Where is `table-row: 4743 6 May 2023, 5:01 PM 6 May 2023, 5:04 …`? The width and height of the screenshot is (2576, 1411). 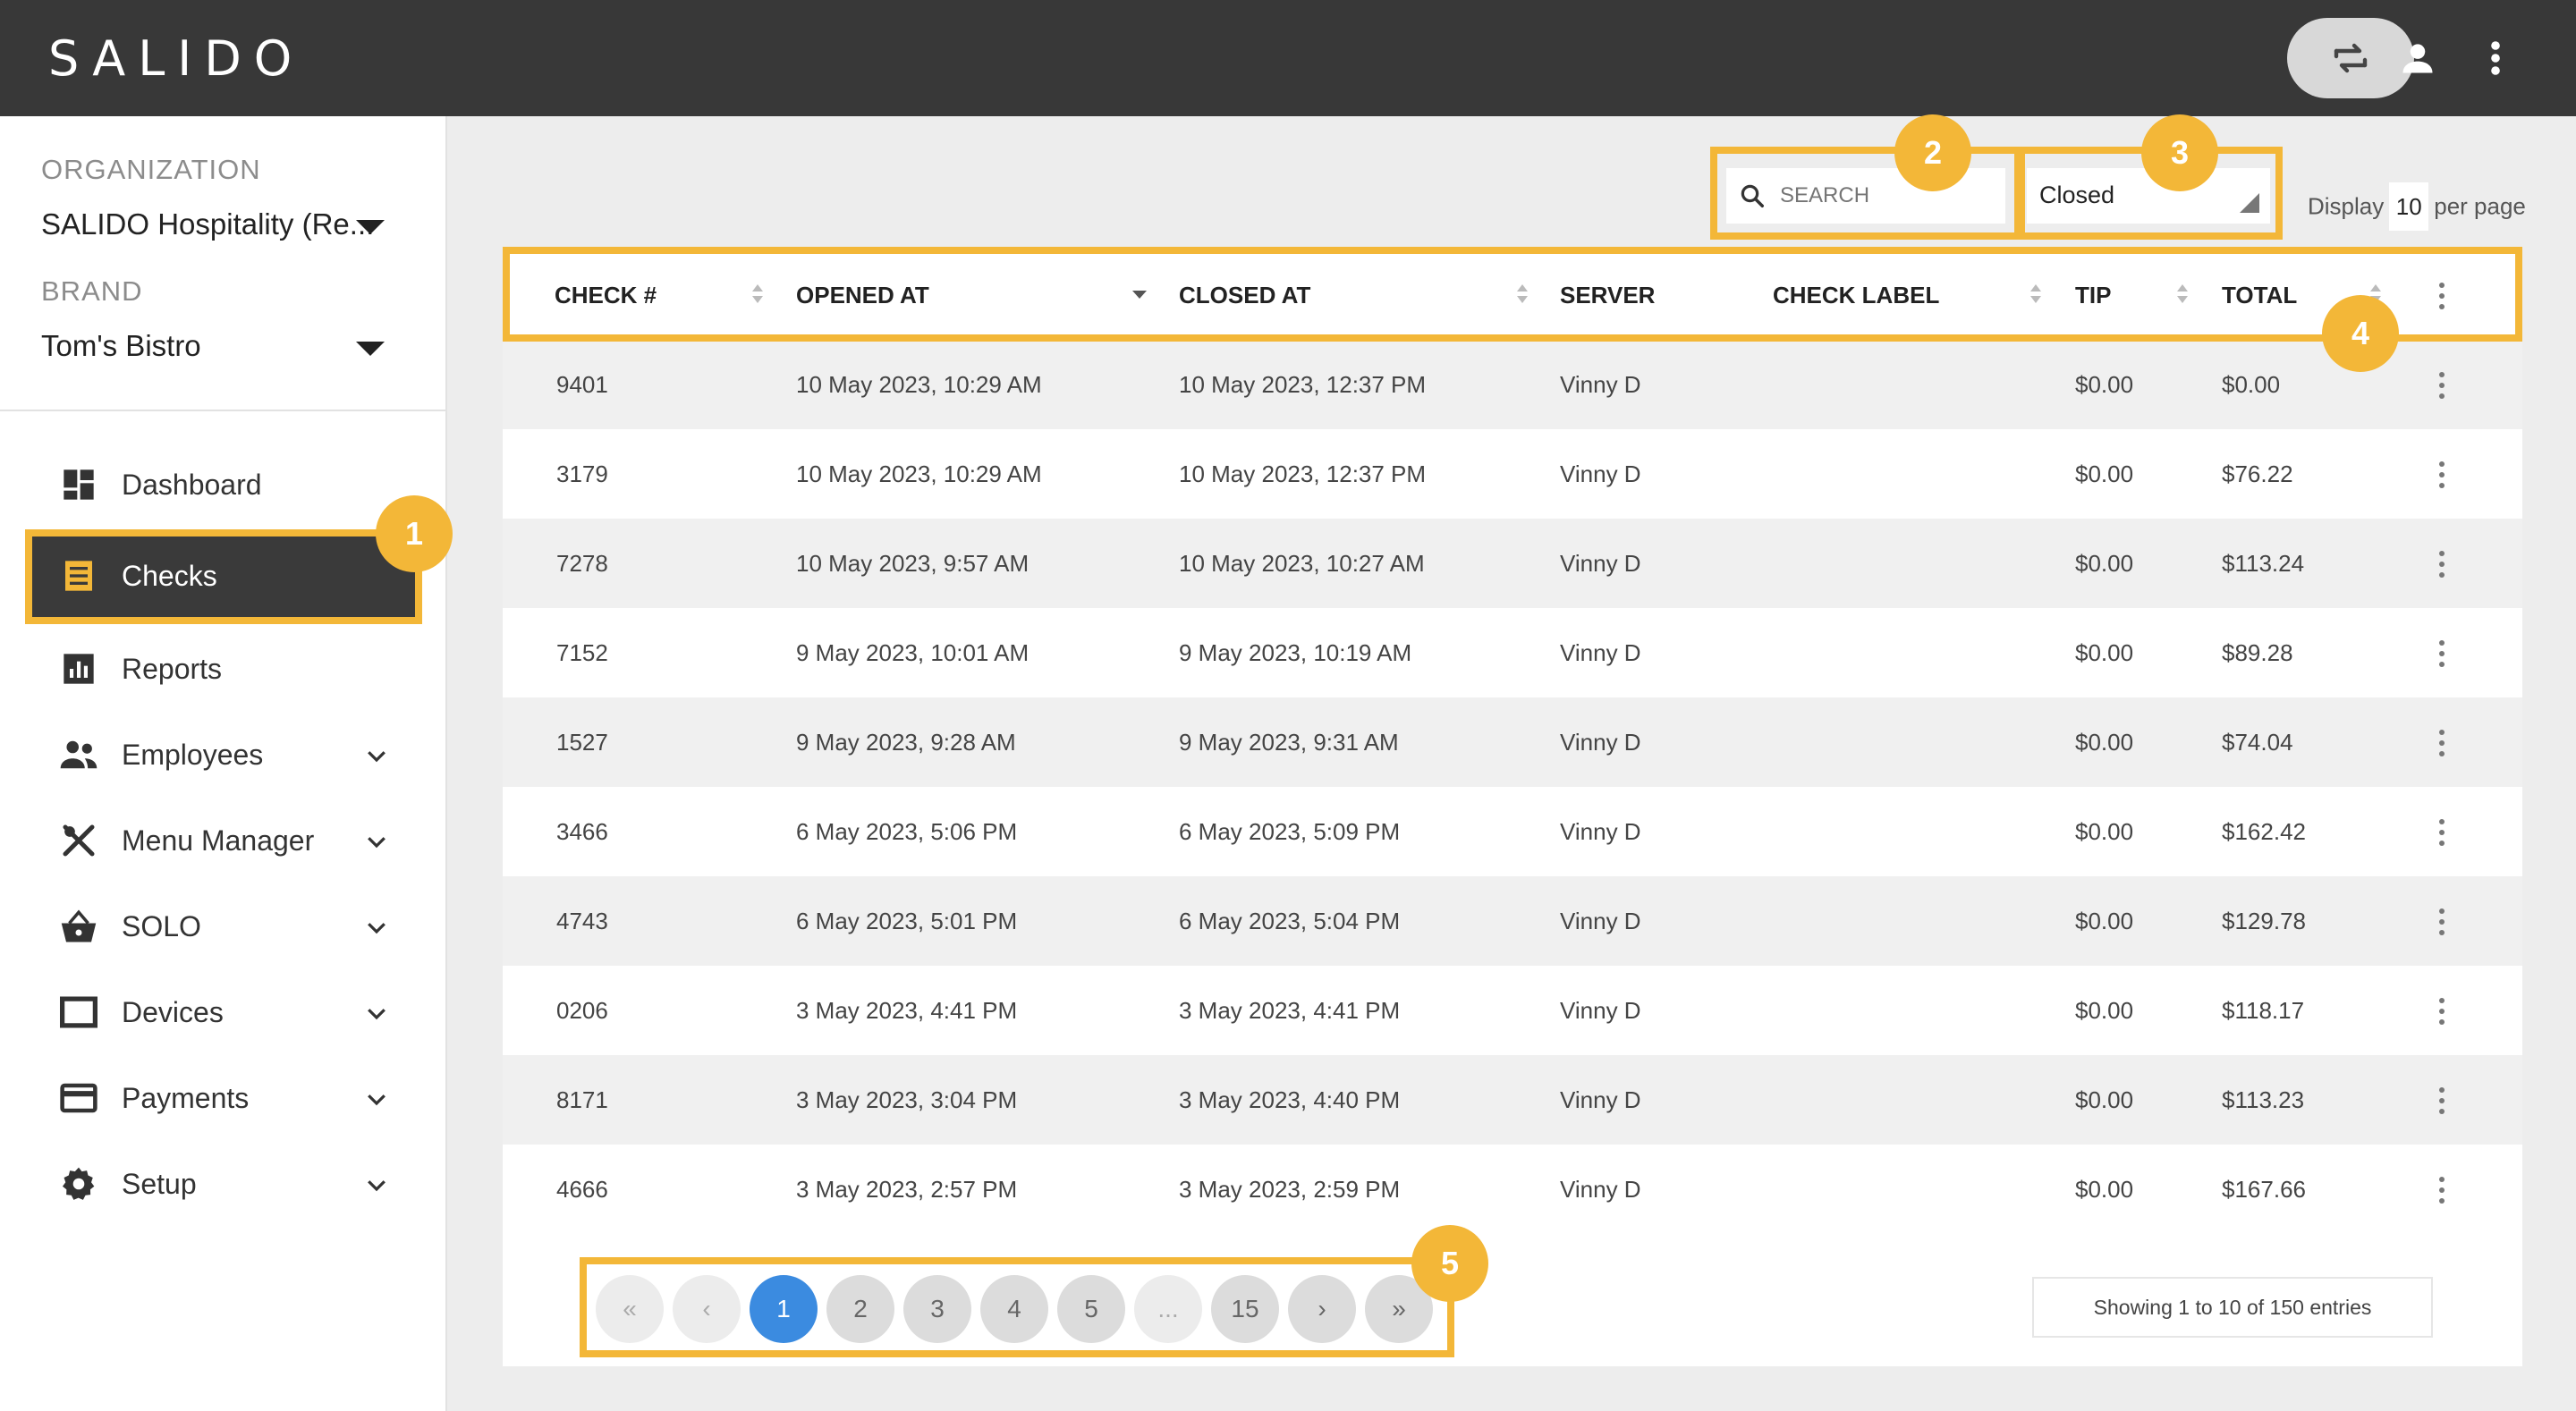
table-row: 4743 6 May 2023, 5:01 PM 6 May 2023, 5:04 … is located at coordinates (1512, 921).